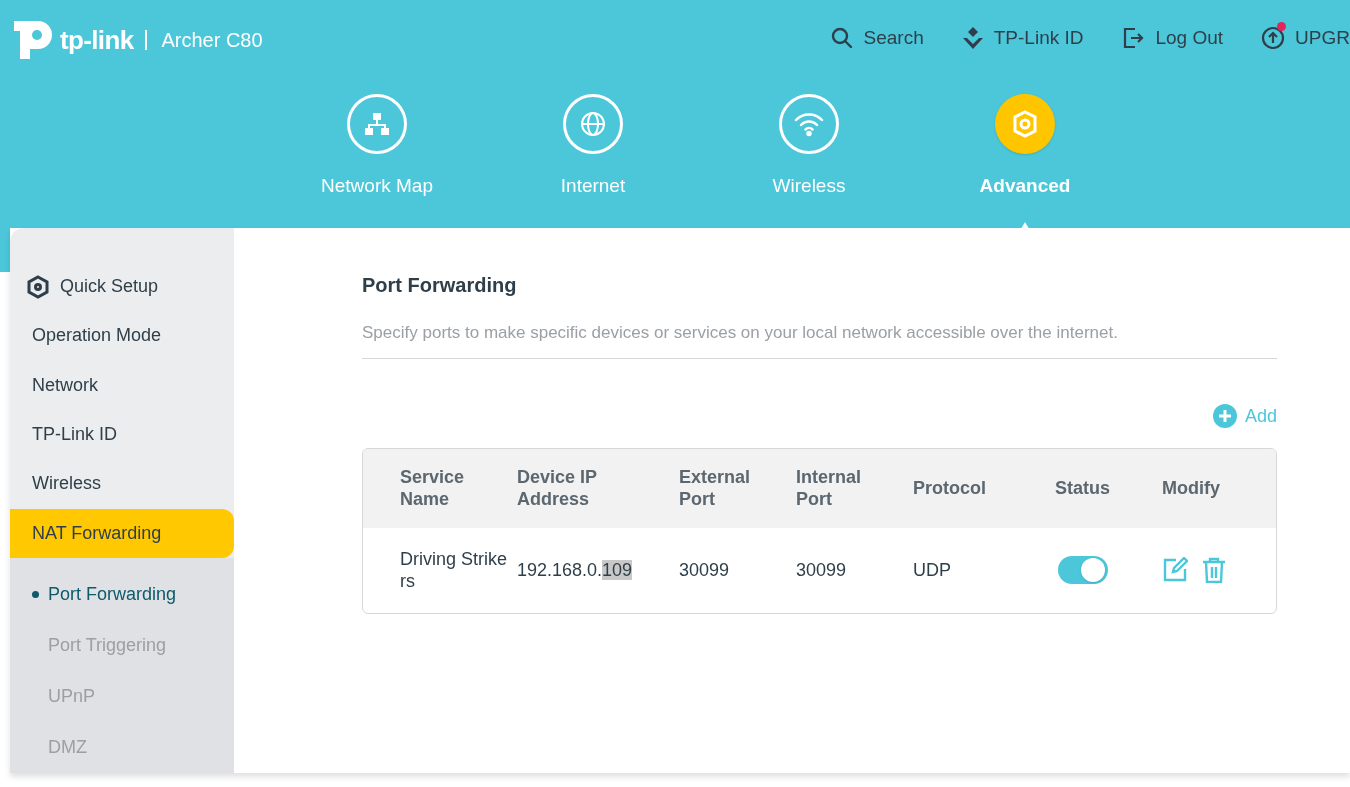  Describe the element at coordinates (122, 484) in the screenshot. I see `sidebar-item: Wireless` at that location.